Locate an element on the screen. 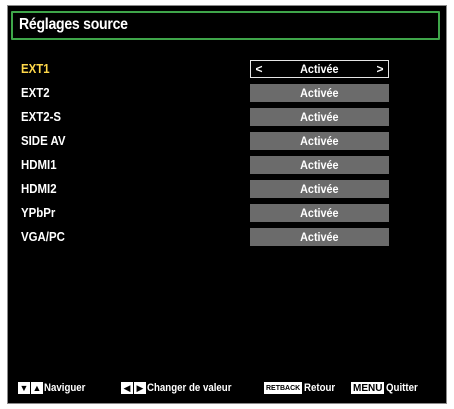 Image resolution: width=454 pixels, height=409 pixels. menu-key-icon: MENU is located at coordinates (368, 388).